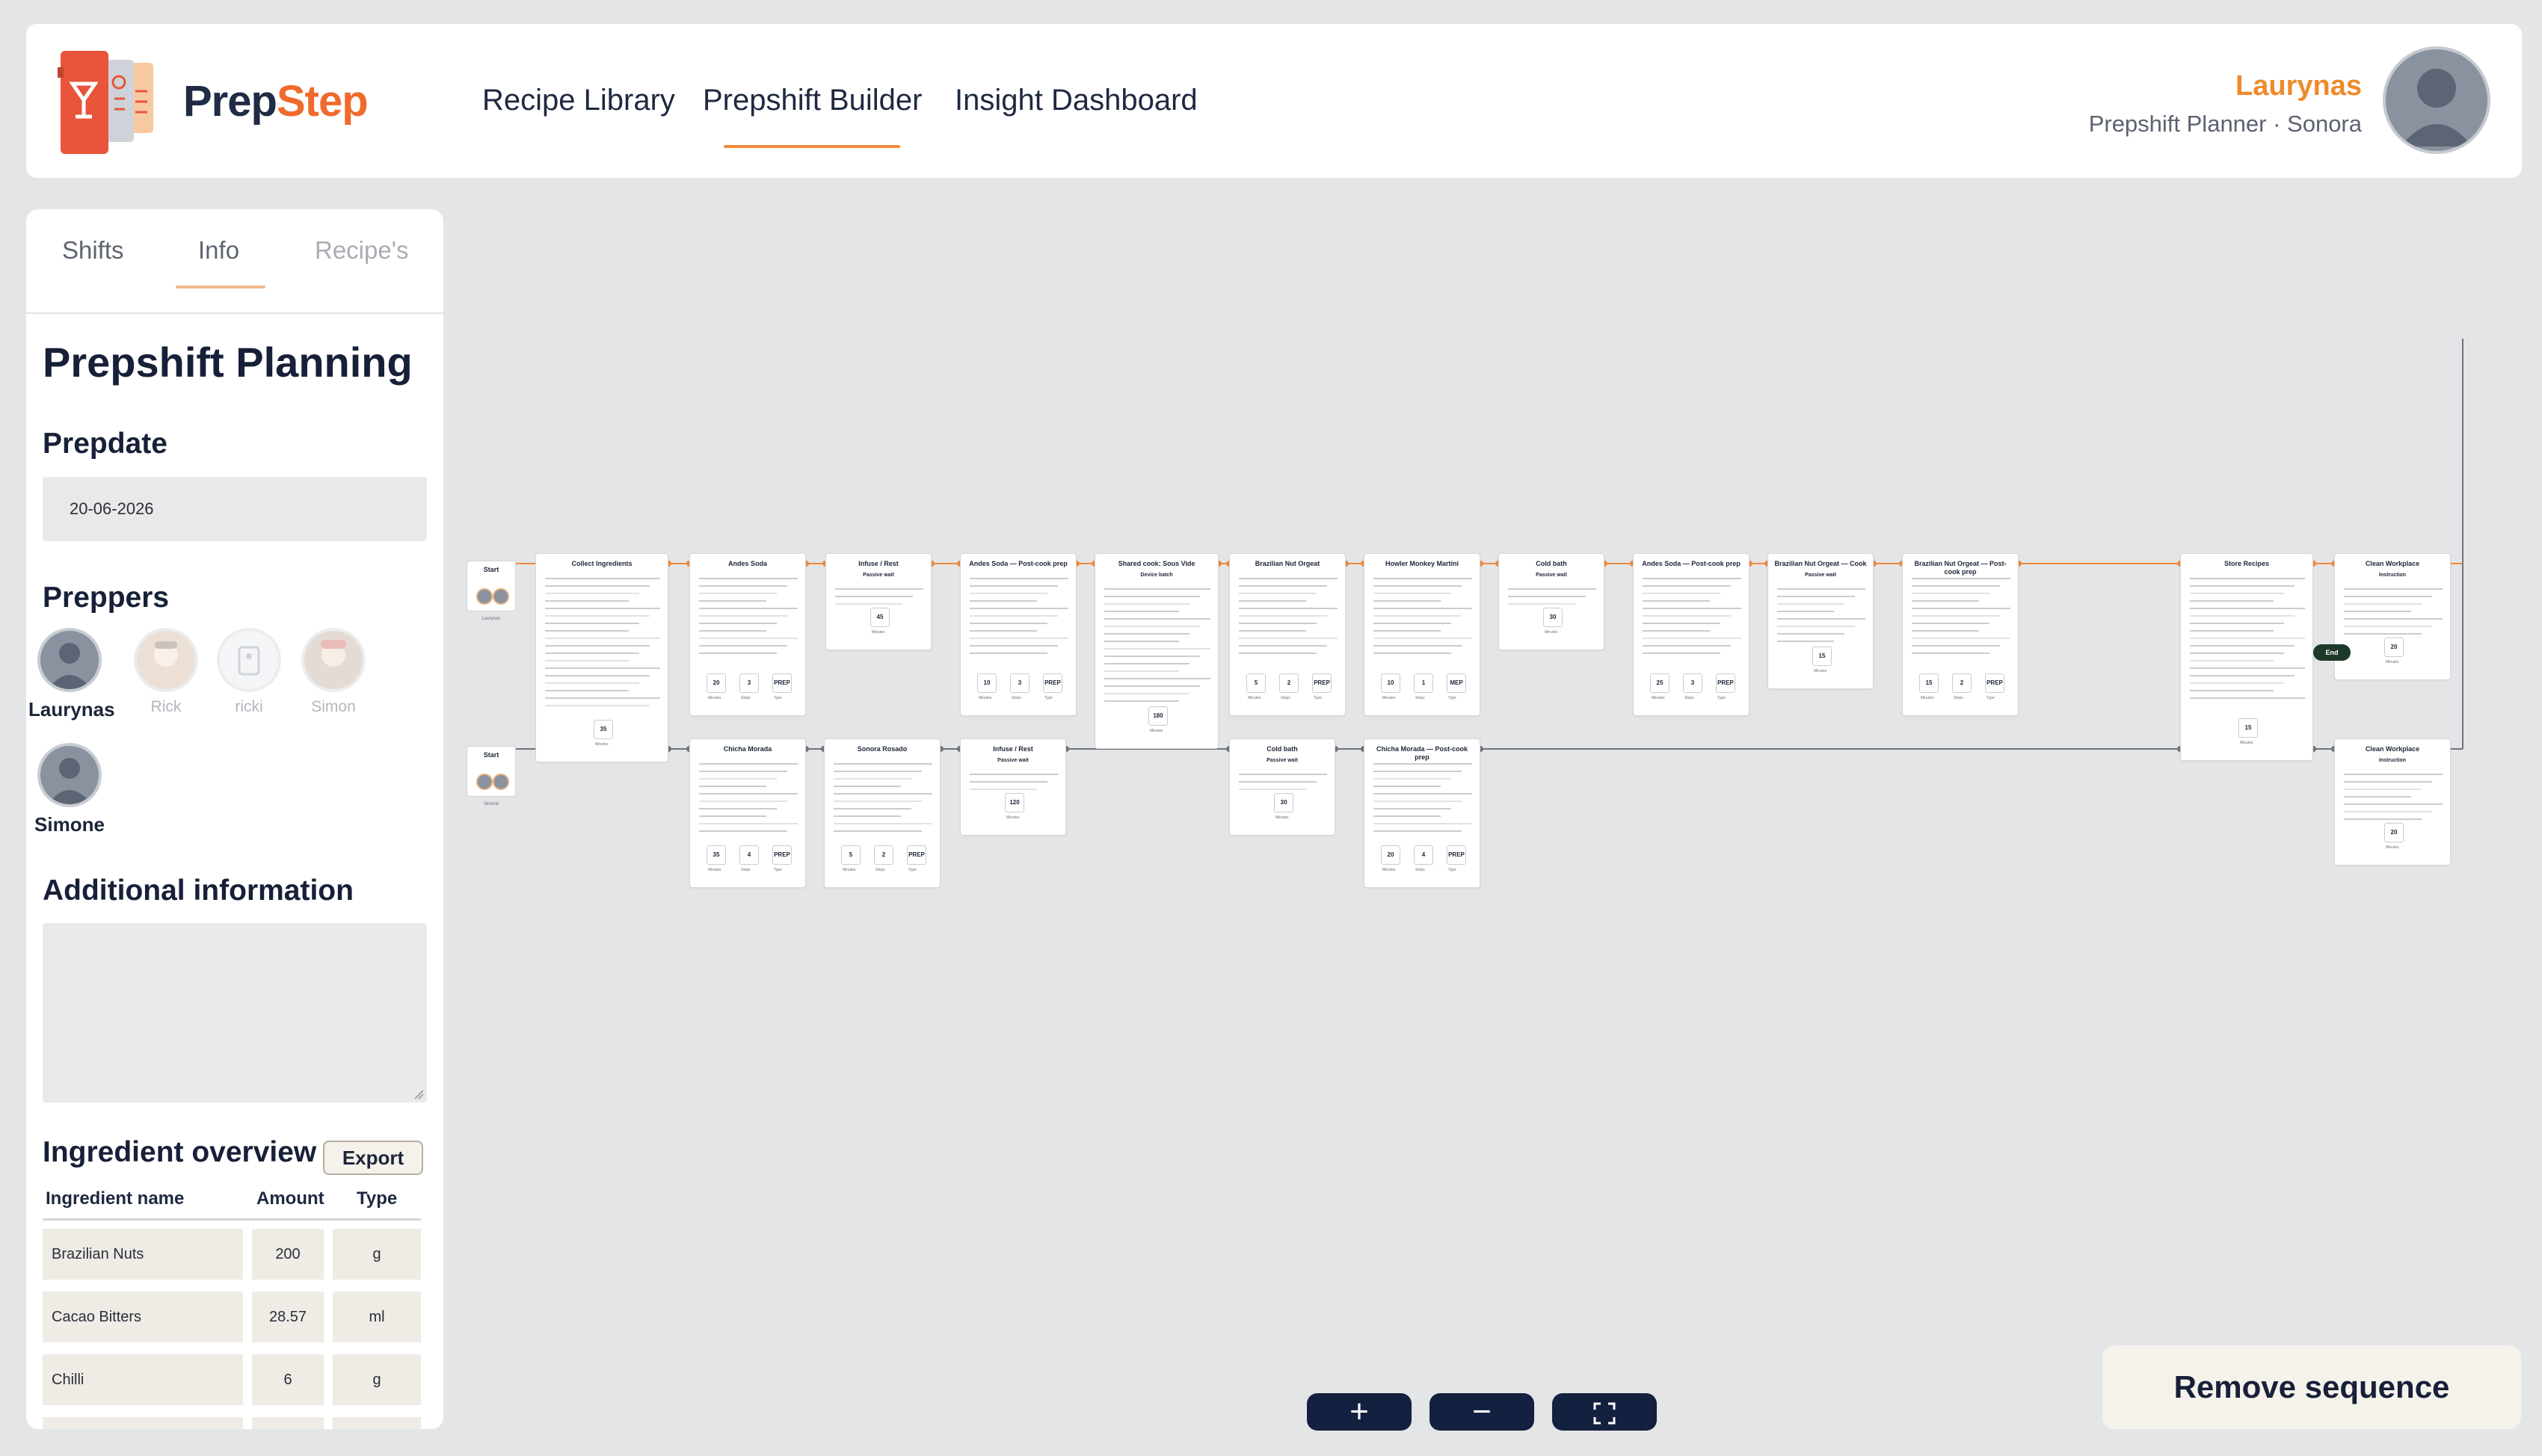  What do you see at coordinates (2312, 1387) in the screenshot?
I see `remove-sequence-button: Remove sequence` at bounding box center [2312, 1387].